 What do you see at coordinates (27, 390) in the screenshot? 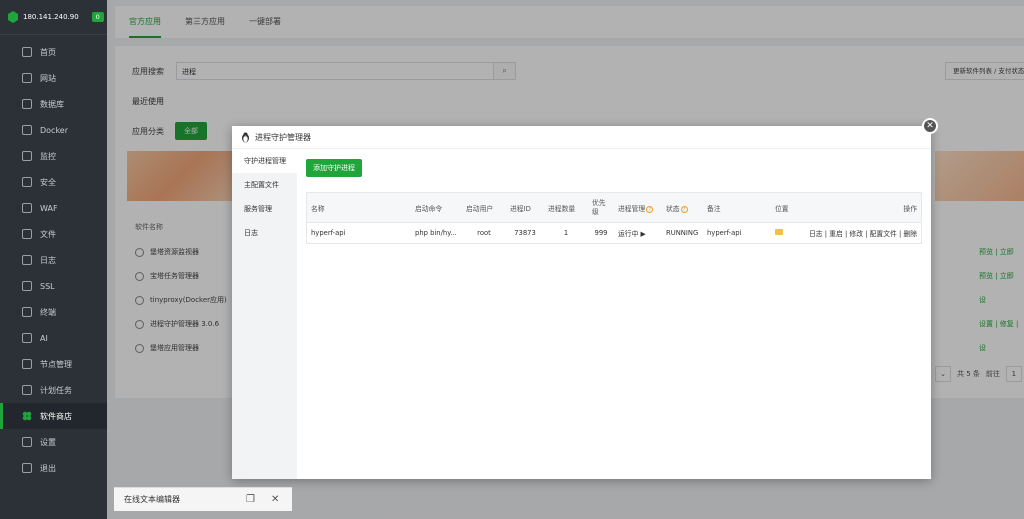
I see `calendar-icon` at bounding box center [27, 390].